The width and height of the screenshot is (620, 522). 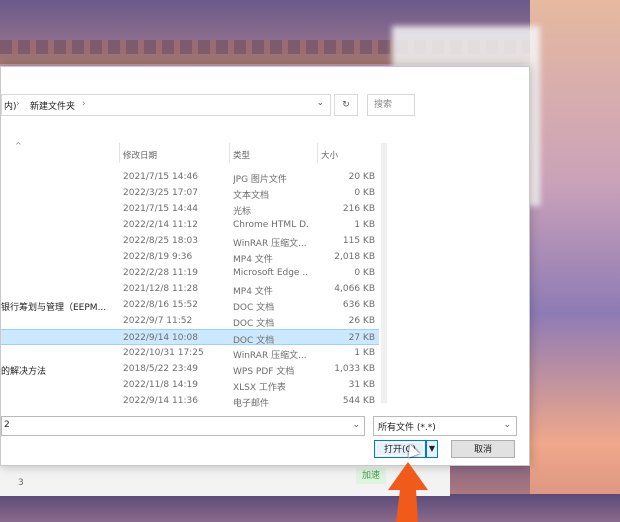 What do you see at coordinates (163, 353) in the screenshot?
I see `file-date: 2022/10/31 17:25` at bounding box center [163, 353].